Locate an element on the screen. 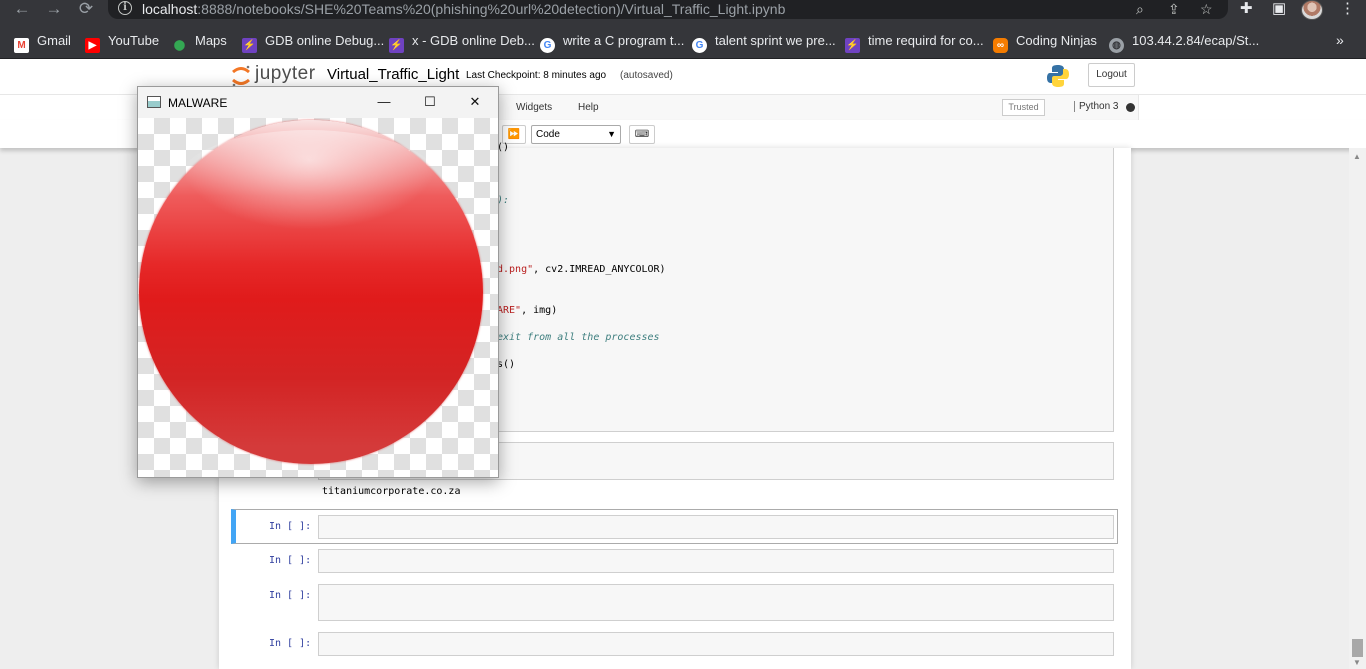 The height and width of the screenshot is (669, 1366). back-arrow-icon: ← is located at coordinates (22, 10).